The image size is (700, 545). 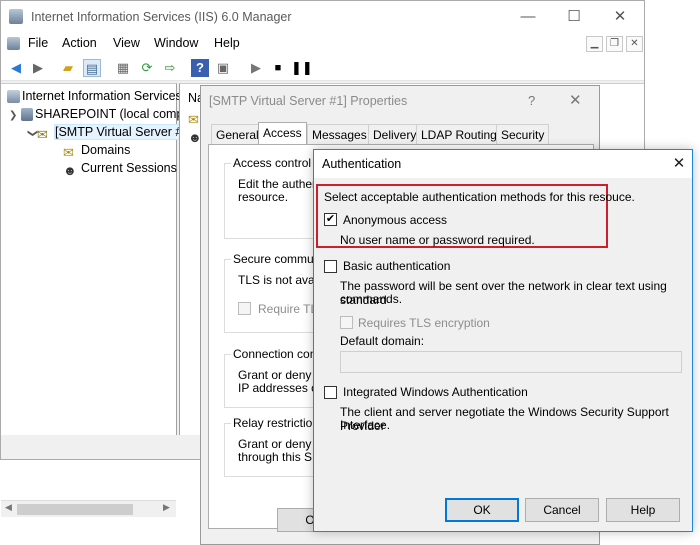 What do you see at coordinates (371, 299) in the screenshot?
I see `basic-authentication-description-cont: commands.` at bounding box center [371, 299].